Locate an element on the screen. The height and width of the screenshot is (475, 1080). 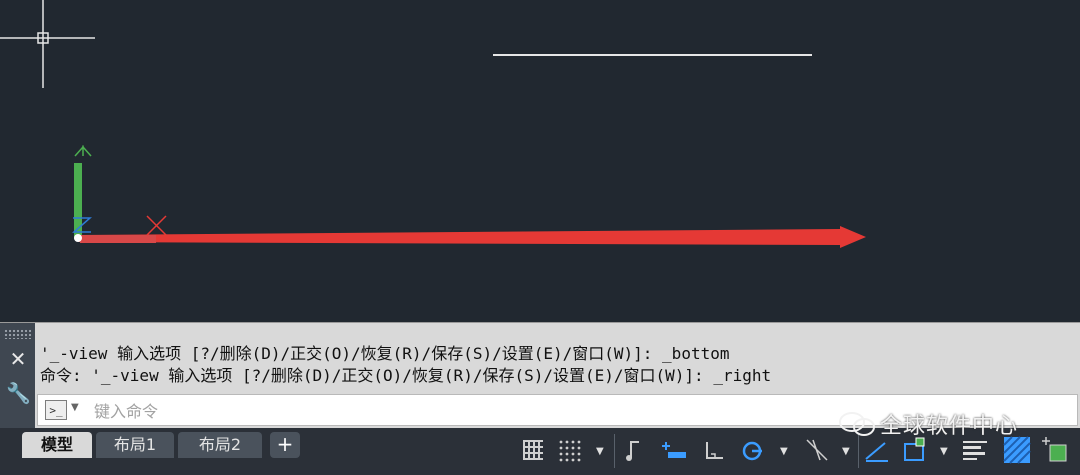
tab-model: 模型 is located at coordinates (57, 445).